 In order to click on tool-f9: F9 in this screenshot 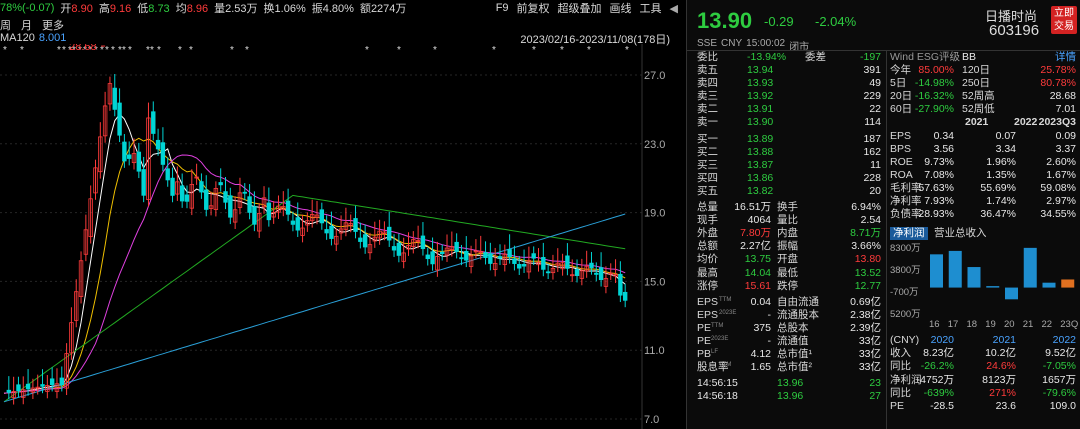, I will do `click(502, 8)`.